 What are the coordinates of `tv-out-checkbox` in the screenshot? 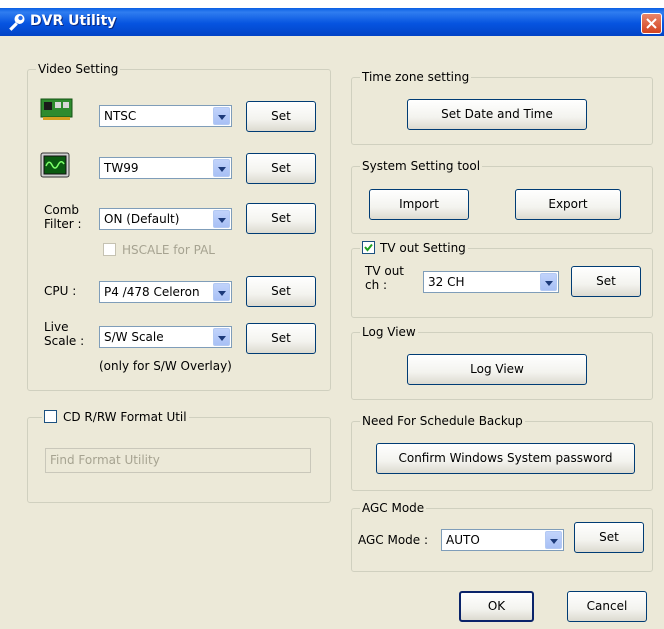 It's located at (368, 247).